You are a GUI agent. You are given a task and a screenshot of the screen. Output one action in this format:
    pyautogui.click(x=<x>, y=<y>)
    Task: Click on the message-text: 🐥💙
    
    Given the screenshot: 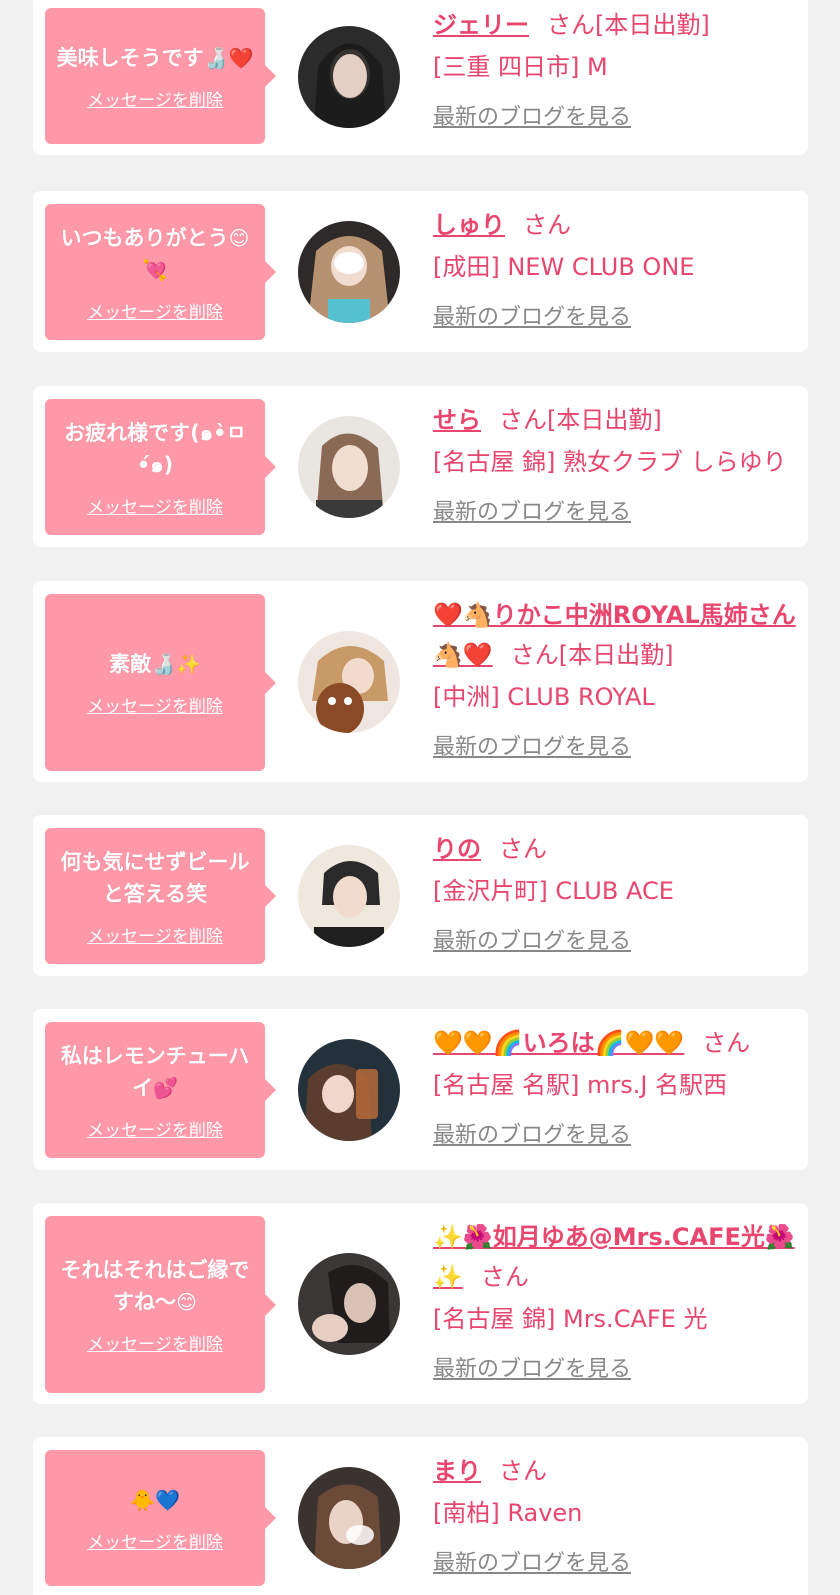 What is the action you would take?
    pyautogui.click(x=155, y=1500)
    